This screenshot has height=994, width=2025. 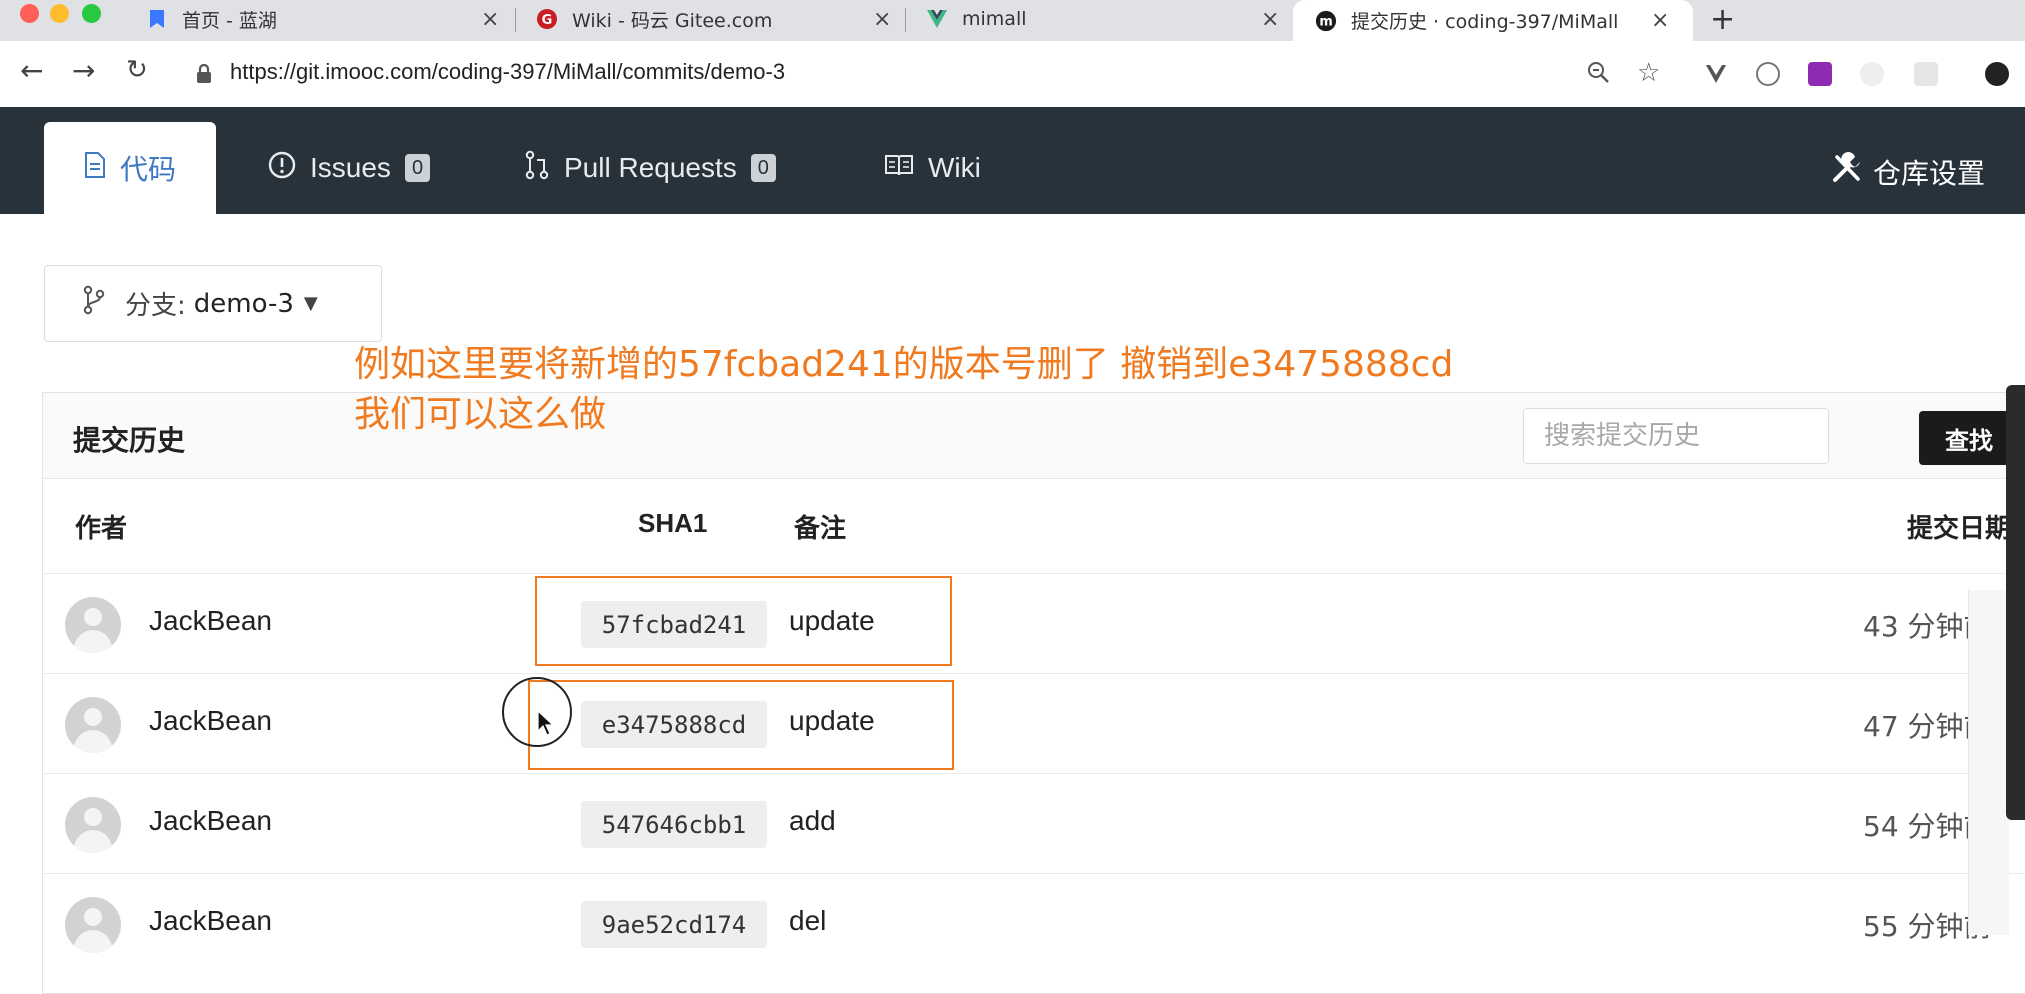 What do you see at coordinates (994, 19) in the screenshot?
I see `tab-title: mimall` at bounding box center [994, 19].